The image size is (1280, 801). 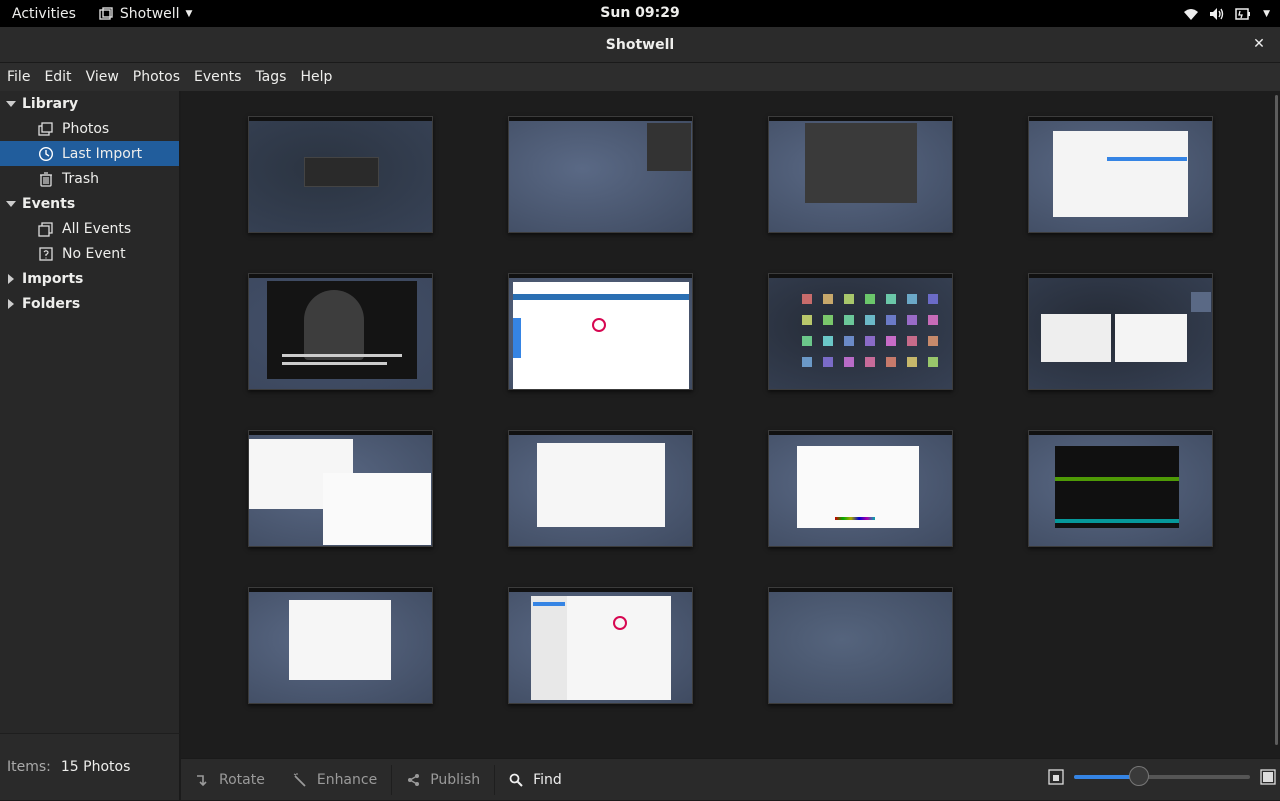 I want to click on find-label: Find, so click(x=547, y=779).